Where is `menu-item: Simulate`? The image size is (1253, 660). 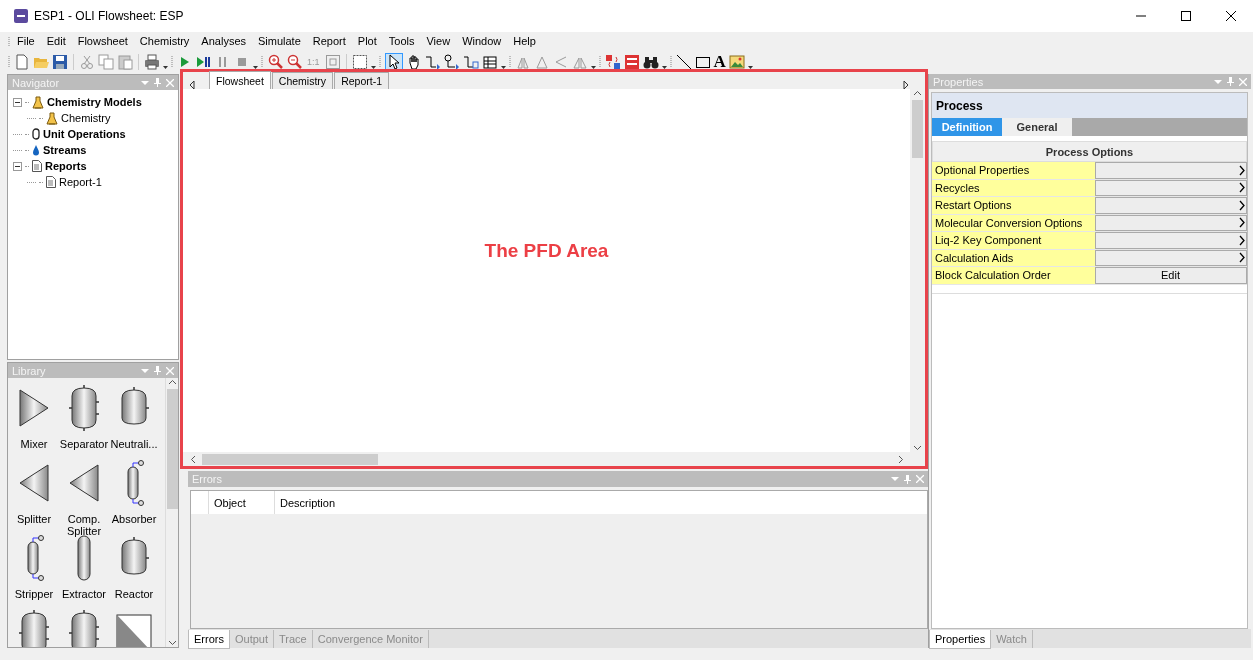
menu-item: Simulate is located at coordinates (279, 41).